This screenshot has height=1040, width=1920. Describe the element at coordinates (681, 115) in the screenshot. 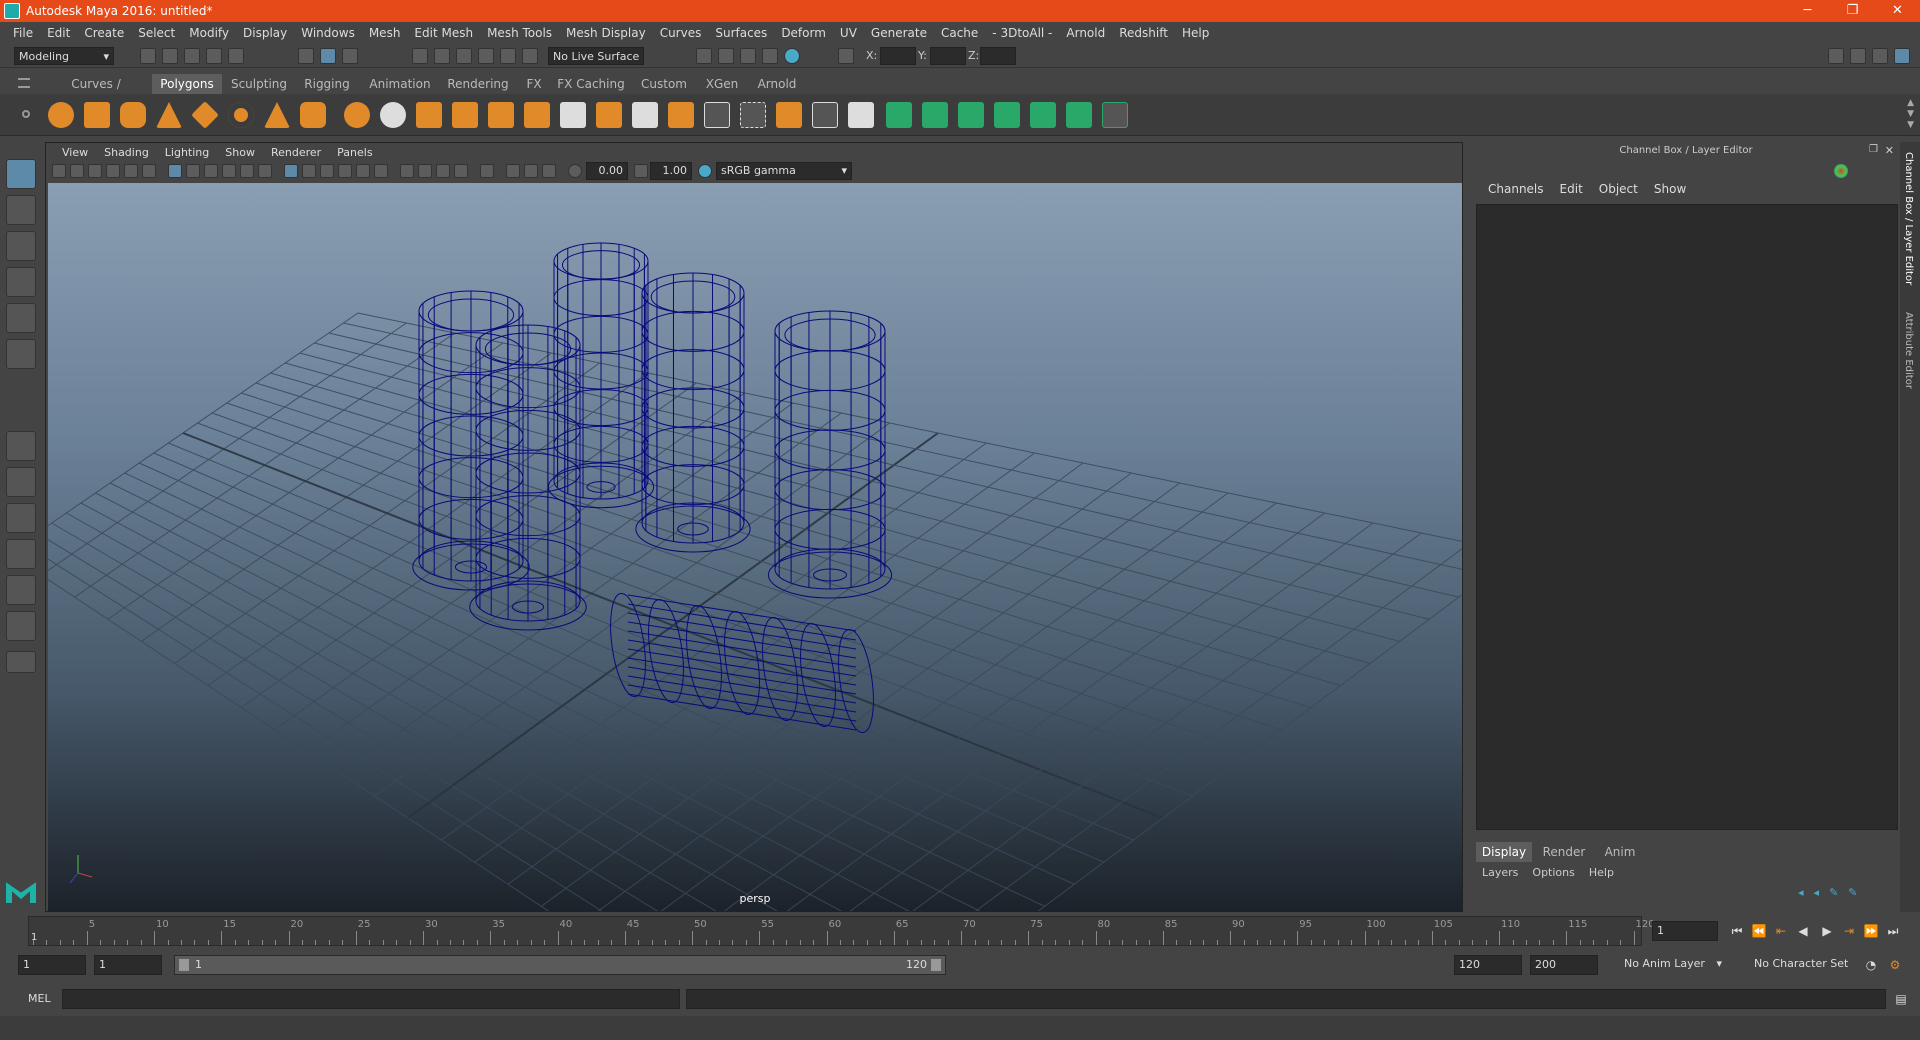

I see `bevel-icon` at that location.